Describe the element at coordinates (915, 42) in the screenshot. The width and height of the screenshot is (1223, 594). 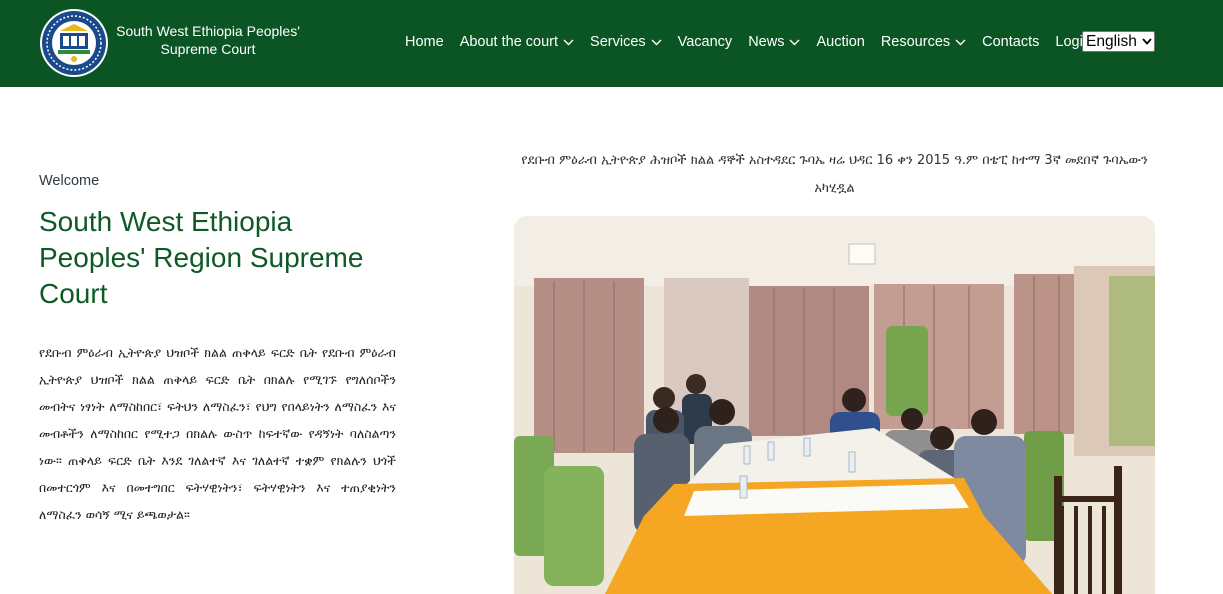
I see `nav-resources-label: Resources` at that location.